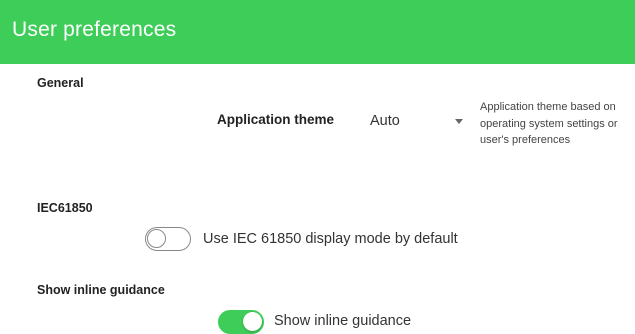 Image resolution: width=635 pixels, height=334 pixels. I want to click on application-theme-value: Auto, so click(385, 121).